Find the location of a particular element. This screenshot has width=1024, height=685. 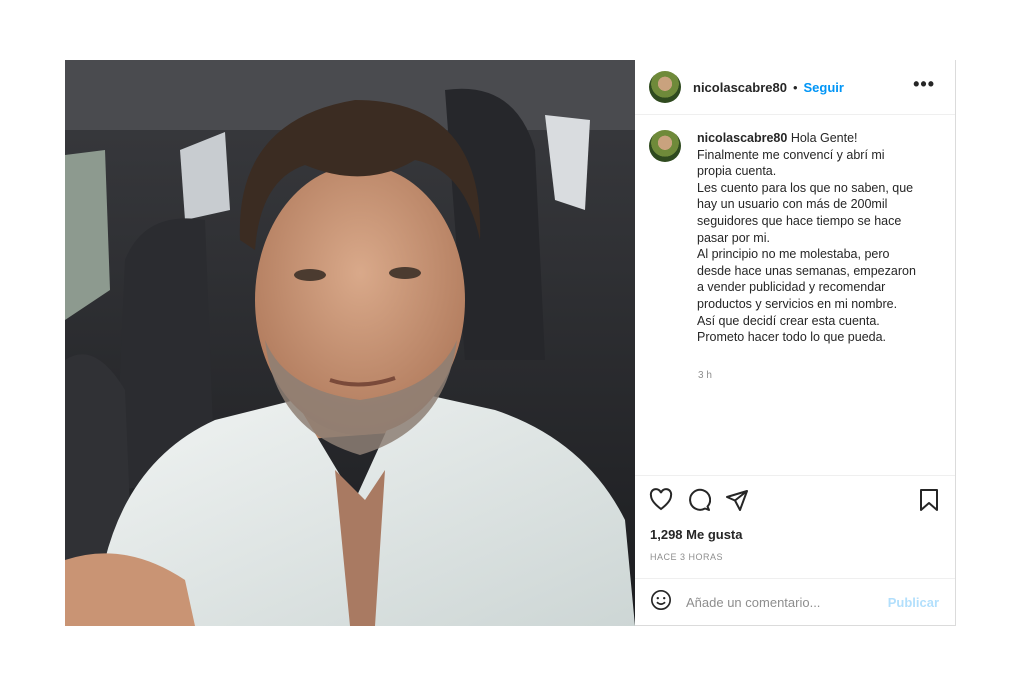

caption-line: Les cuento para los que no saben, que is located at coordinates (805, 187).